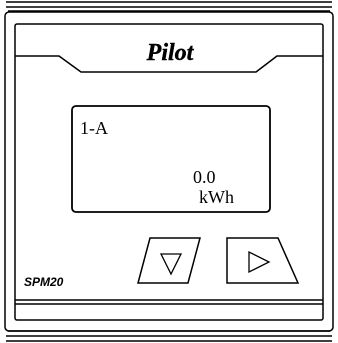 The image size is (338, 343). Describe the element at coordinates (204, 177) in the screenshot. I see `display-value: 0.0` at that location.